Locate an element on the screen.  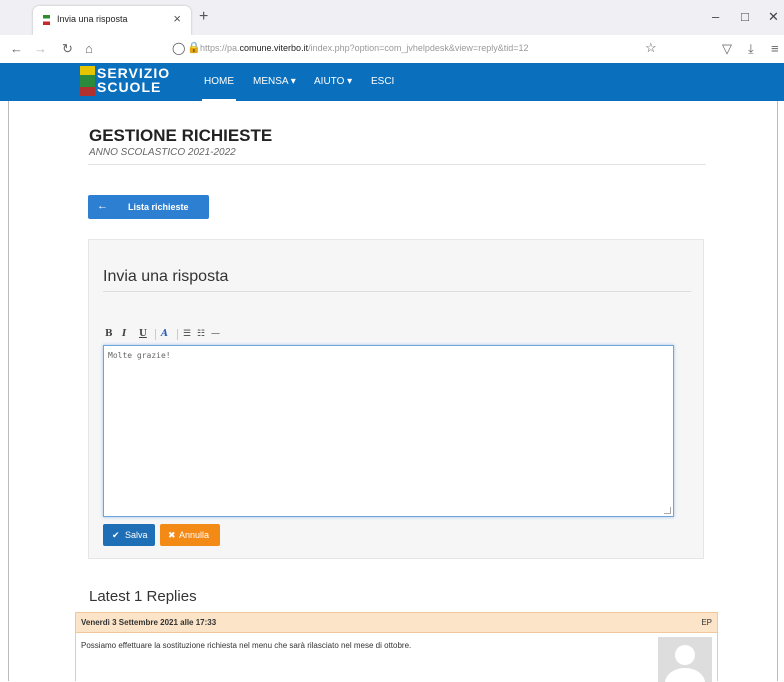
menu-mensa: MENSA ▾ is located at coordinates (274, 81).